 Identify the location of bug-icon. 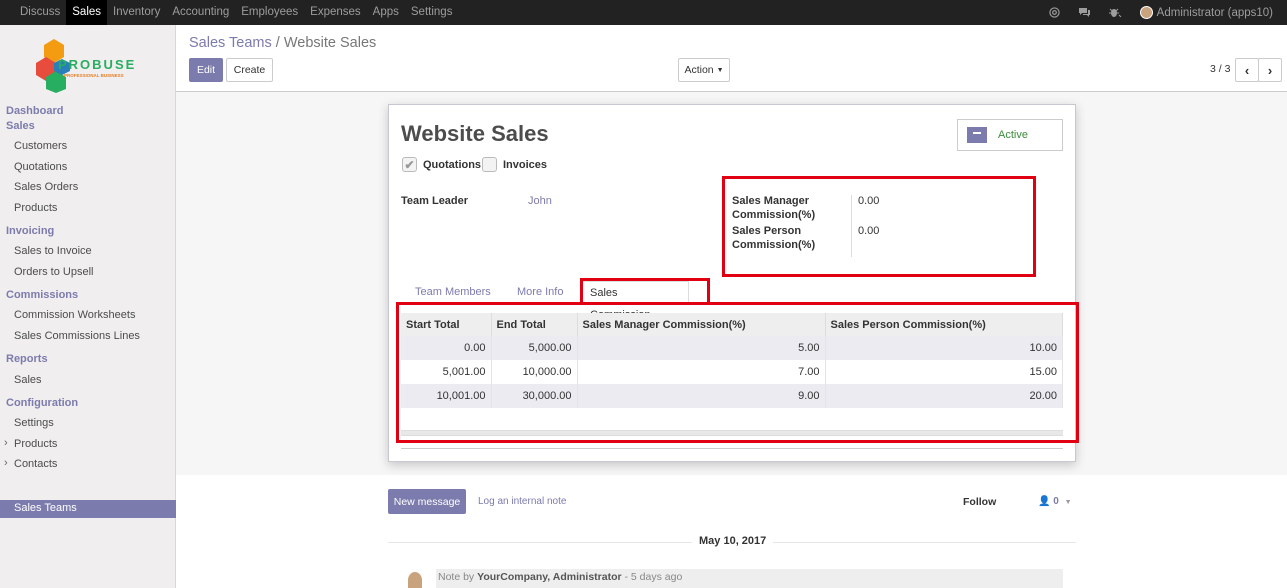
(1115, 12).